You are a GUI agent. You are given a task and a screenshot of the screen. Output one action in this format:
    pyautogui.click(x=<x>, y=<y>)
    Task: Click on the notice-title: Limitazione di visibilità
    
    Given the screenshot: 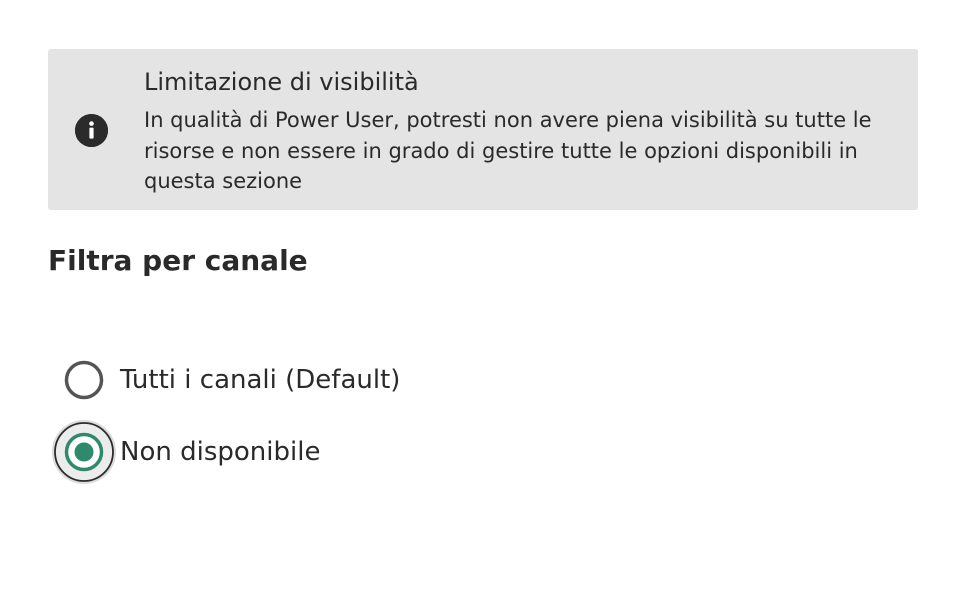 What is the action you would take?
    pyautogui.click(x=281, y=82)
    